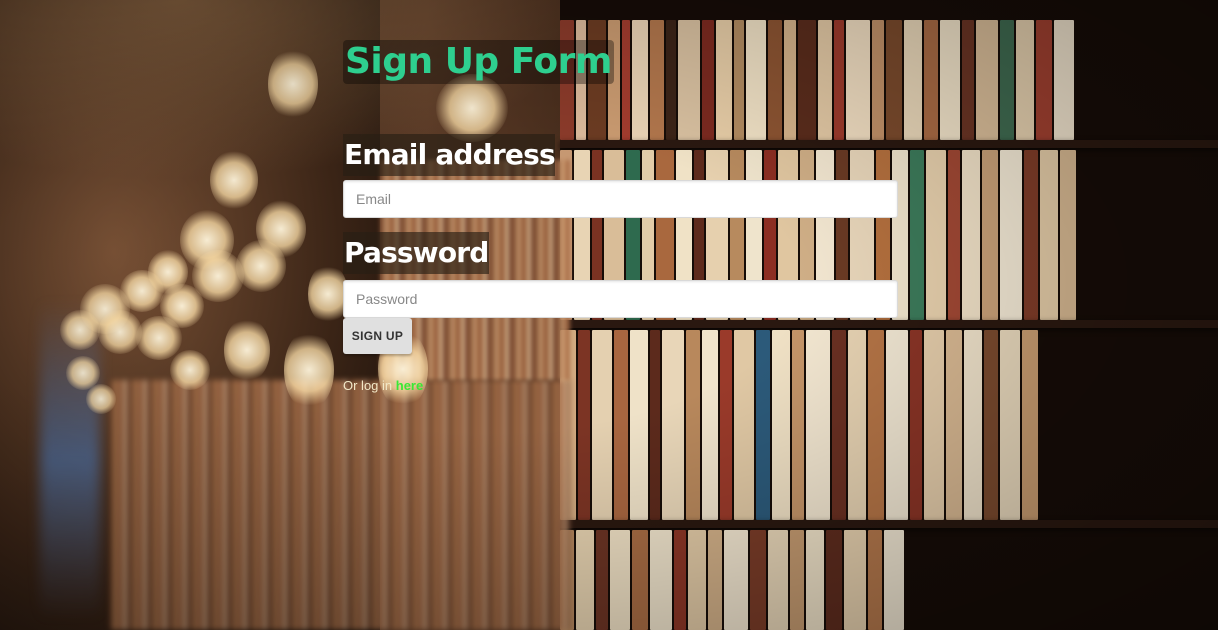 The width and height of the screenshot is (1218, 630). I want to click on login-prompt: Or log in here, so click(620, 385).